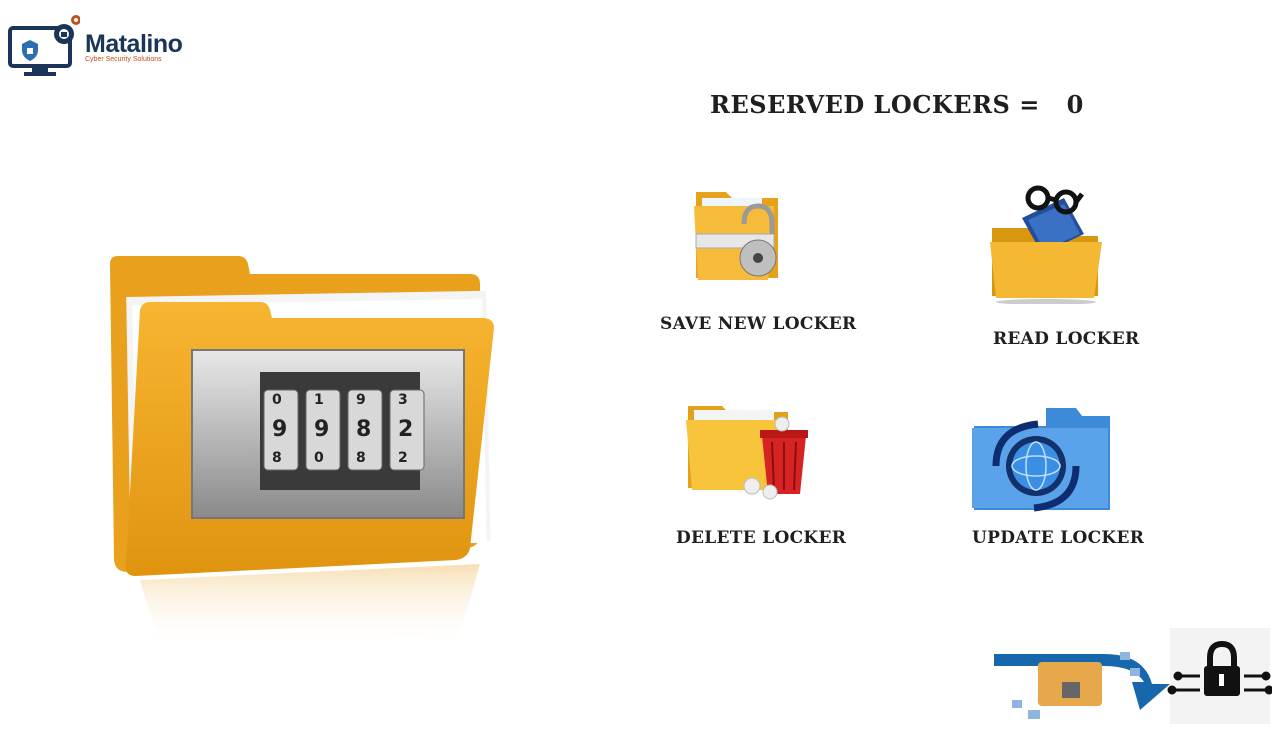  I want to click on svg-text: 3, so click(403, 400).